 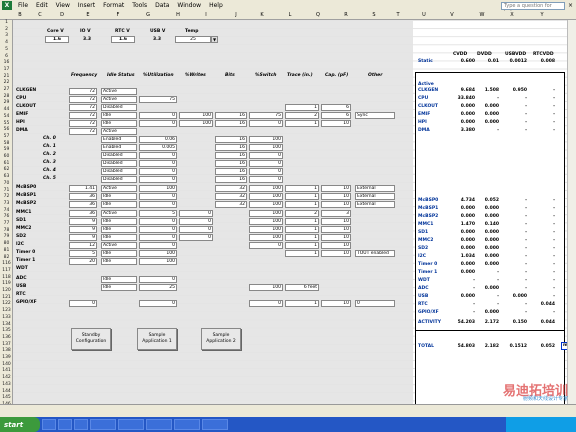 I want to click on row-header: 134, so click(x=6, y=324).